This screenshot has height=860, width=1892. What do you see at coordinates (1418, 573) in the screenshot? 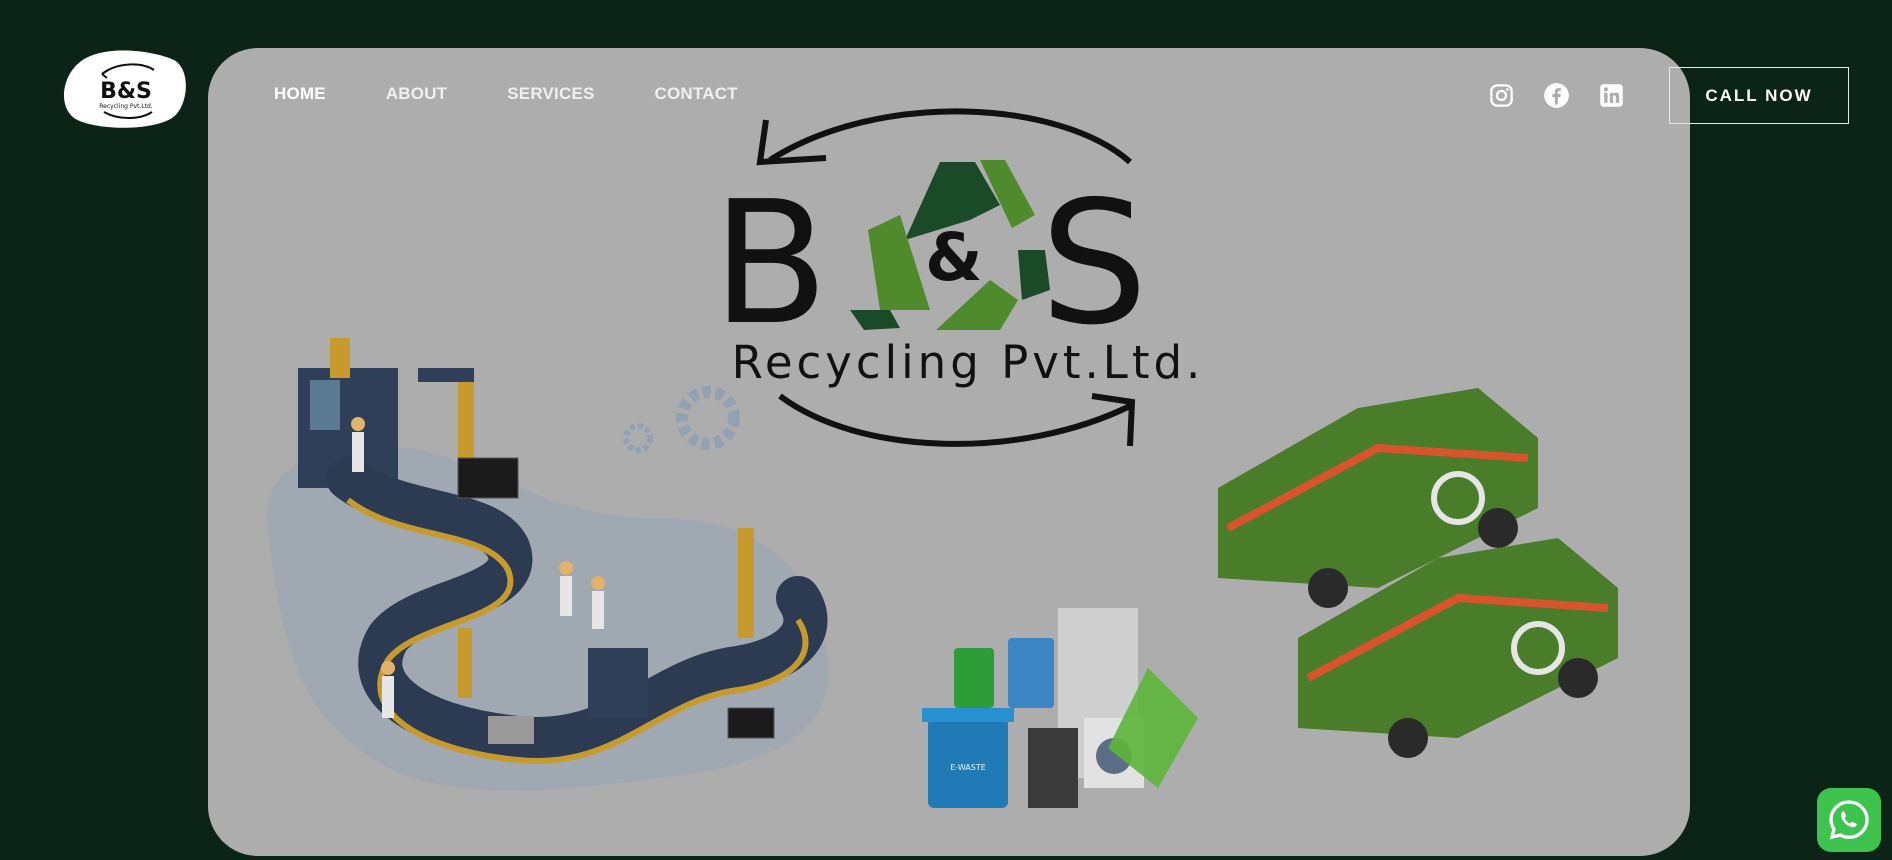
I see `garbage-trucks-illustration` at bounding box center [1418, 573].